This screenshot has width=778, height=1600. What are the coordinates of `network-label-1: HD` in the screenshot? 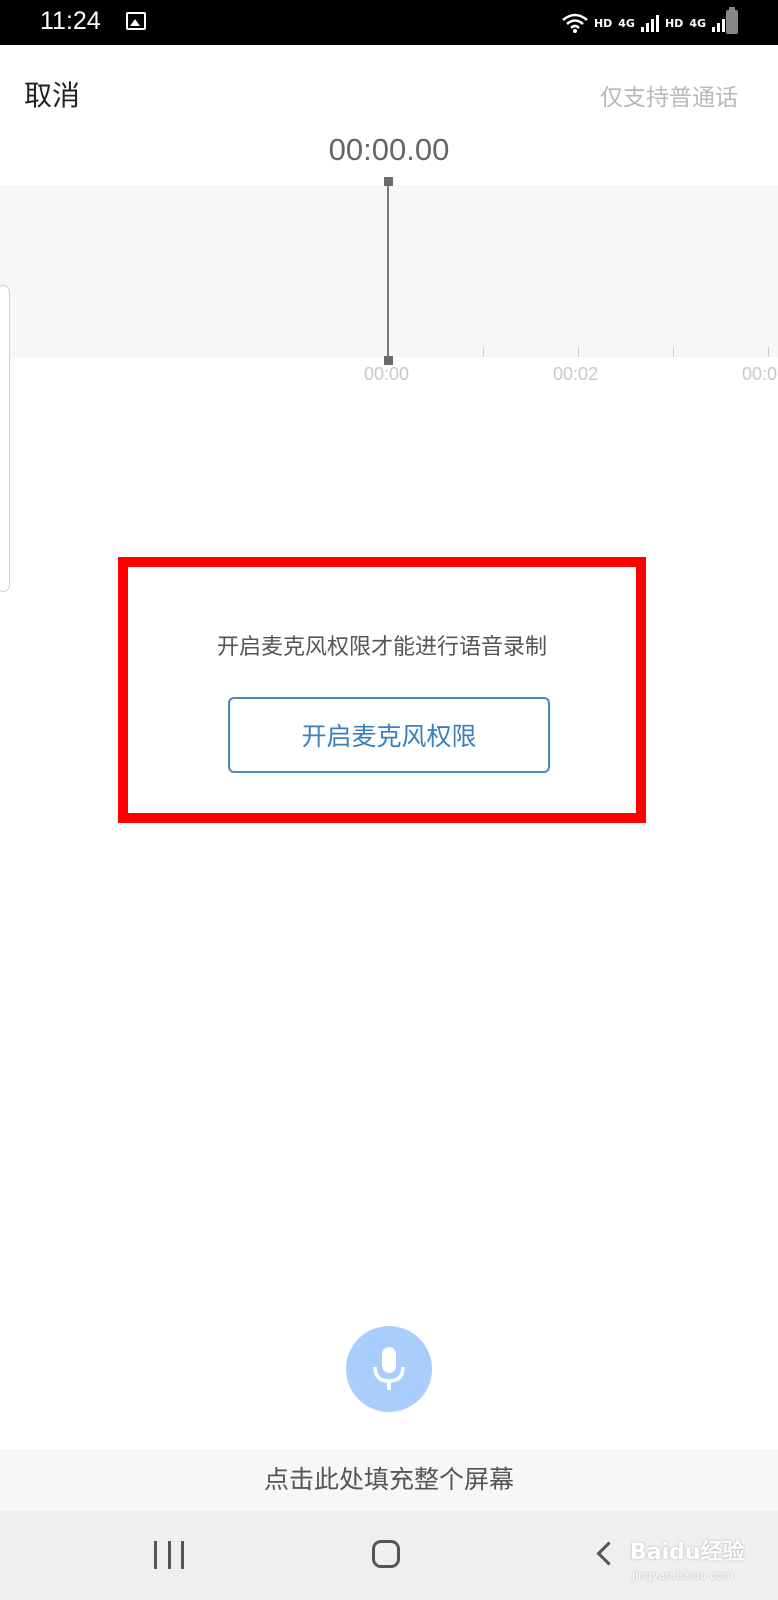 It's located at (603, 23).